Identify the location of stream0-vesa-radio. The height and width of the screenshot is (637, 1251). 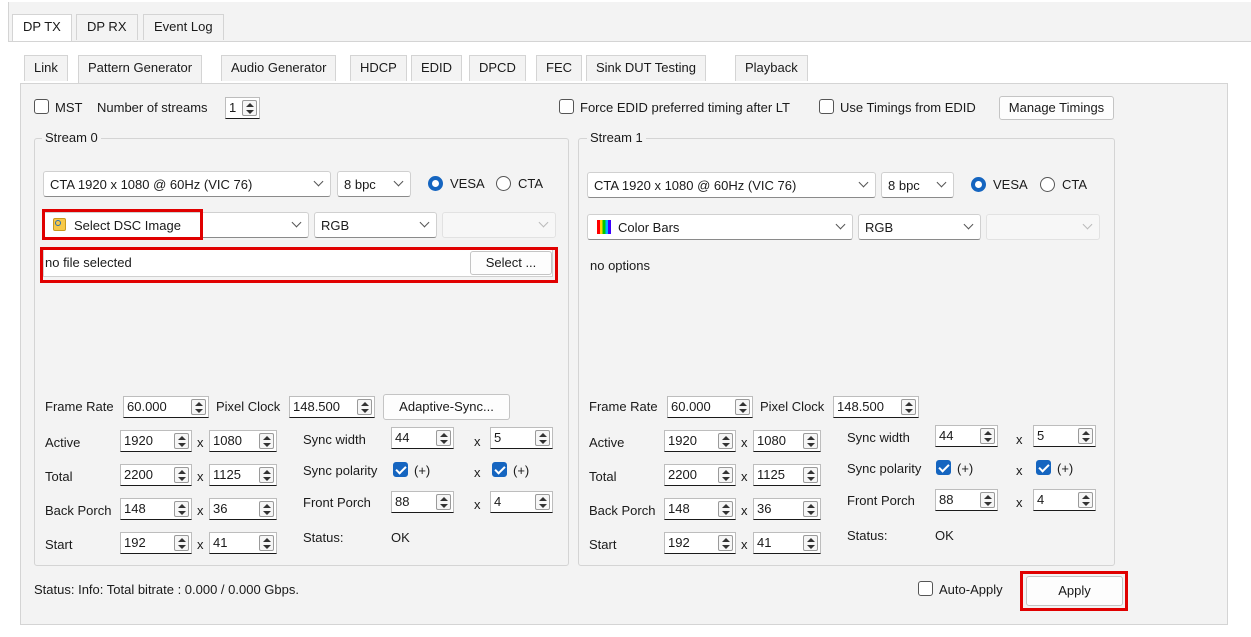
(435, 183).